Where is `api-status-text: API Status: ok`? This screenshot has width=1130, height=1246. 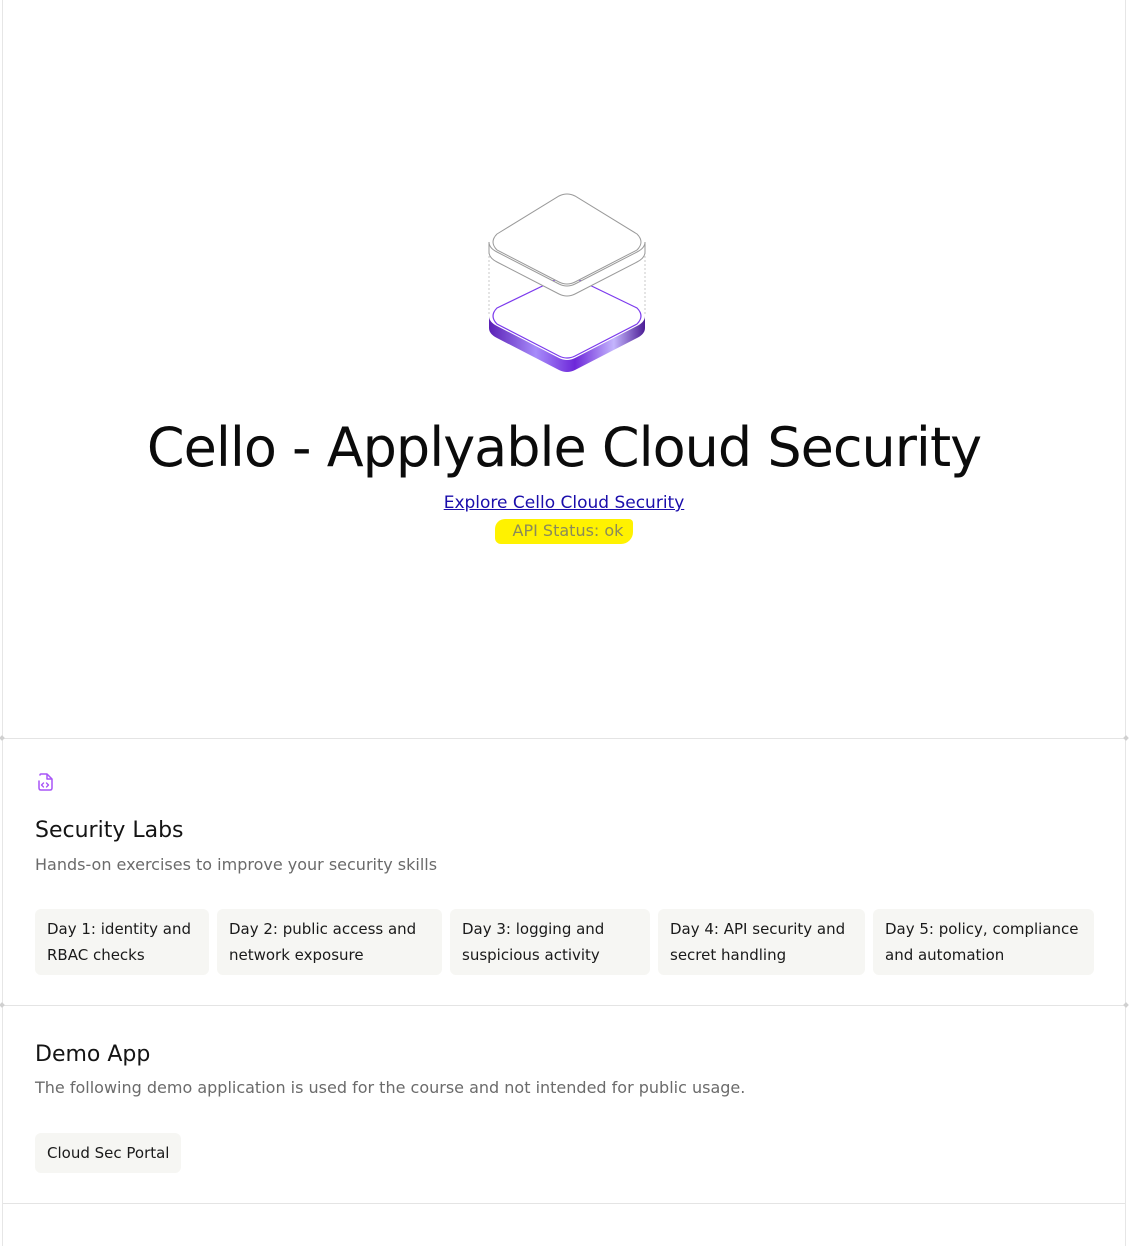
api-status-text: API Status: ok is located at coordinates (564, 531).